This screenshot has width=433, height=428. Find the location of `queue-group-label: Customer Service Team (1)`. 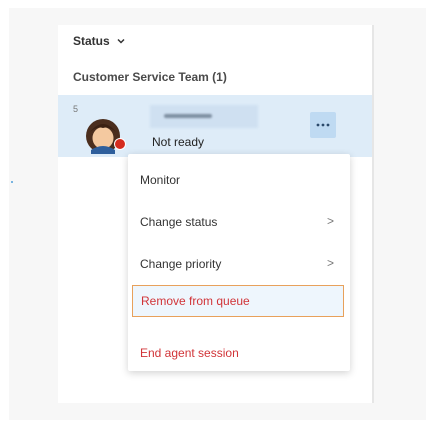

queue-group-label: Customer Service Team (1) is located at coordinates (150, 77).